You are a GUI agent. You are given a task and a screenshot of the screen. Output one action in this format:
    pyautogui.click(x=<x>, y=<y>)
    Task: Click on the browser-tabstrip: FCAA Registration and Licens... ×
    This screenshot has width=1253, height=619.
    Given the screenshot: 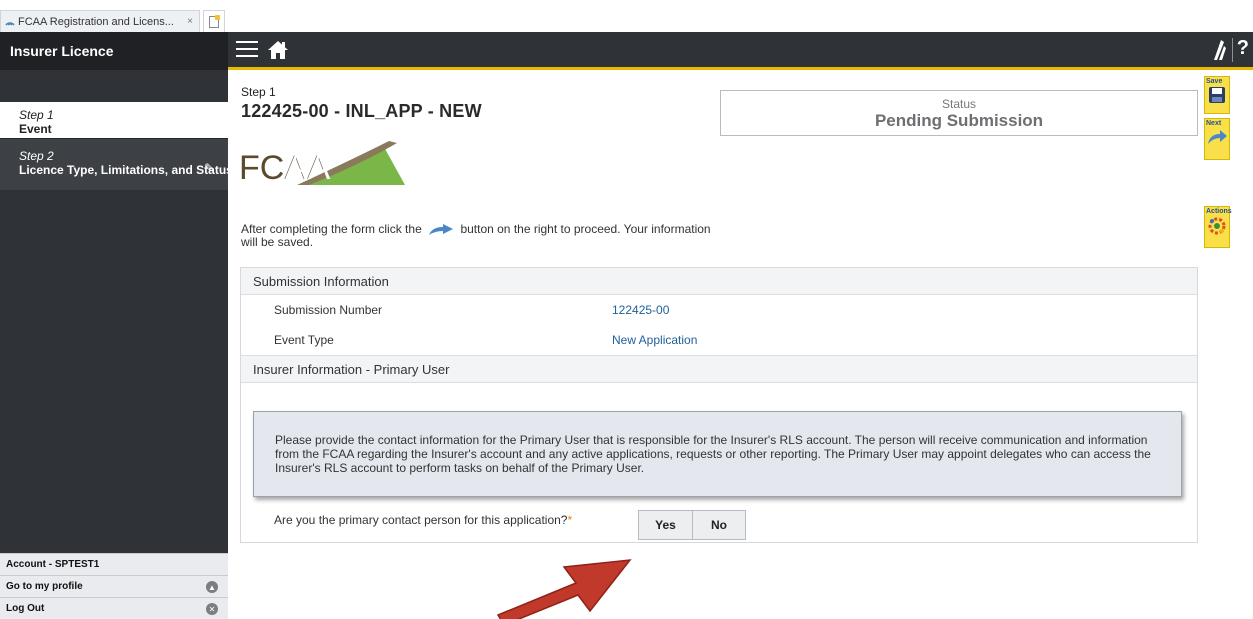 What is the action you would take?
    pyautogui.click(x=626, y=16)
    